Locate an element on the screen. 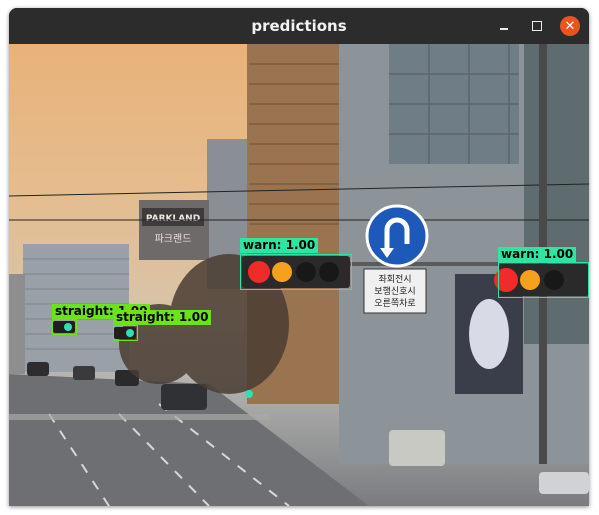 The width and height of the screenshot is (599, 515). parkland-sign-korean: 파크랜드 is located at coordinates (173, 239).